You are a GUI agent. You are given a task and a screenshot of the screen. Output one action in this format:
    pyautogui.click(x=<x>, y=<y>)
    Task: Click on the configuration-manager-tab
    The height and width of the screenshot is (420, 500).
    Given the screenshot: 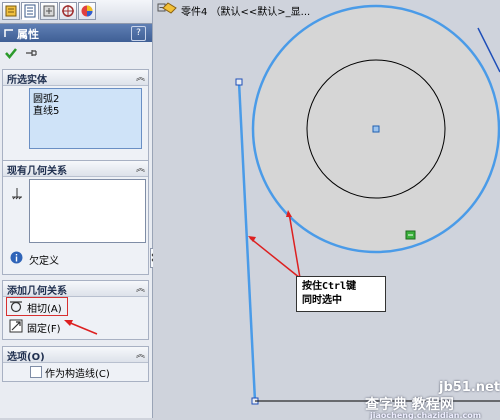 What is the action you would take?
    pyautogui.click(x=49, y=11)
    